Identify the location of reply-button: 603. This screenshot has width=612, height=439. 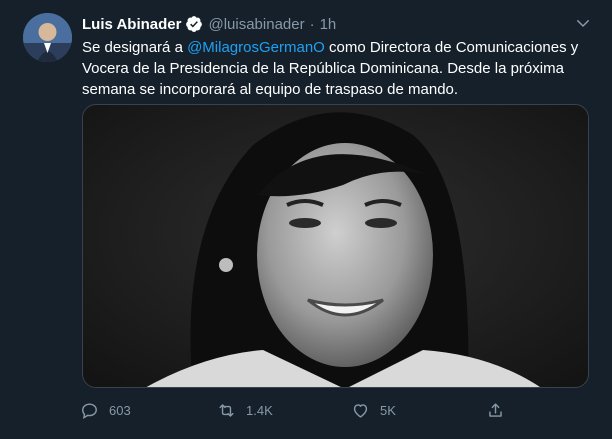
(105, 410).